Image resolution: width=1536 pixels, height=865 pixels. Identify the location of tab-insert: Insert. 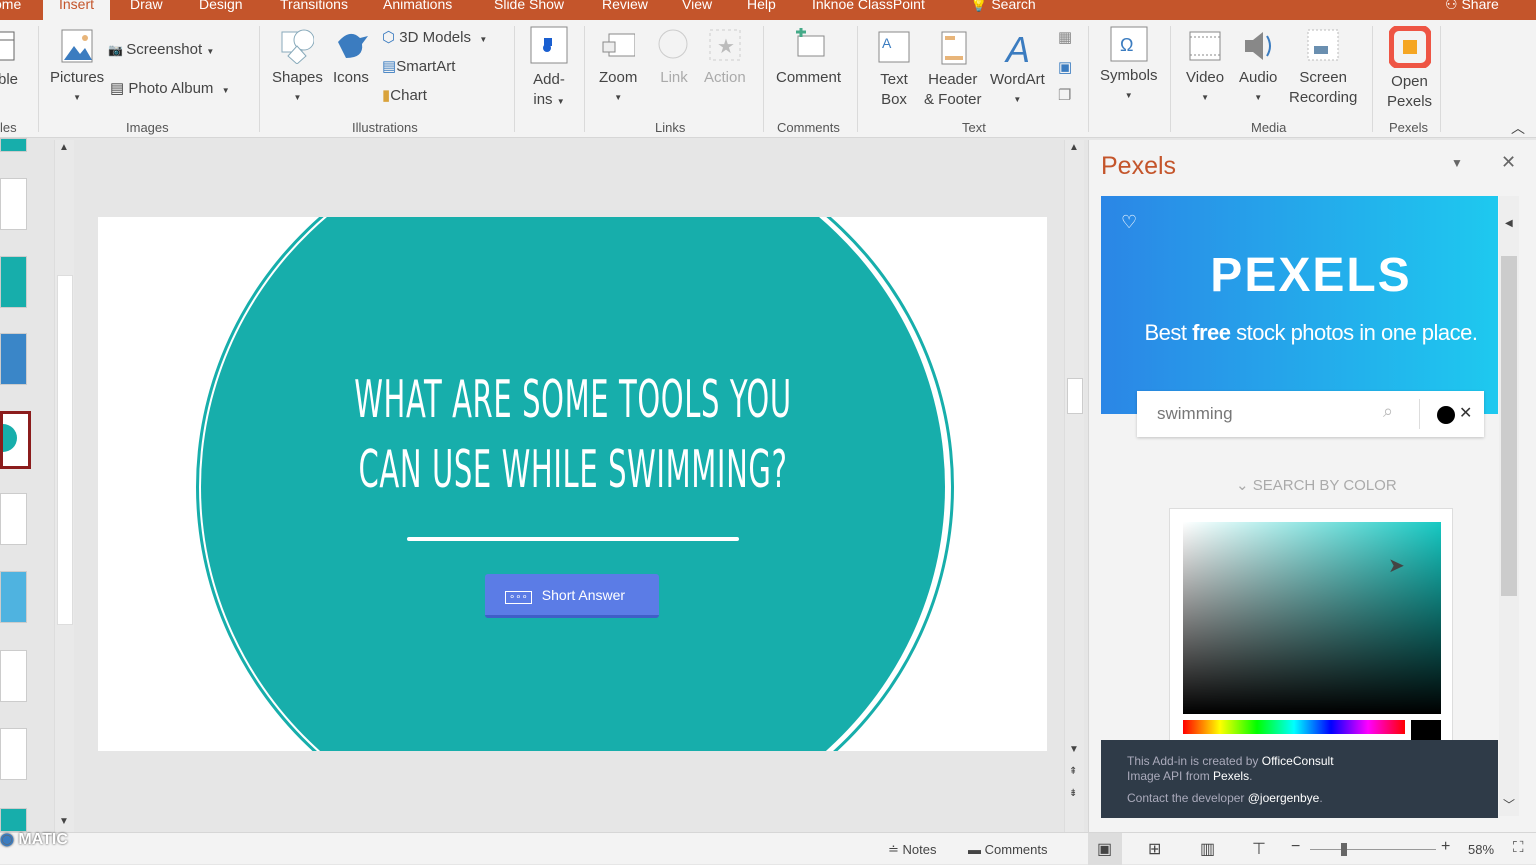
(77, 10).